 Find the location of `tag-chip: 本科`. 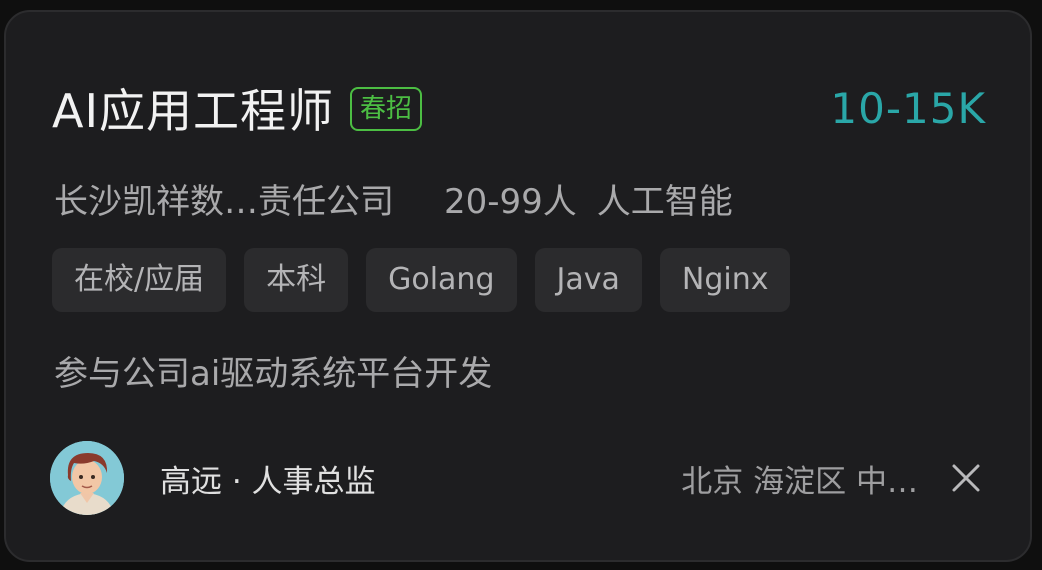

tag-chip: 本科 is located at coordinates (296, 280).